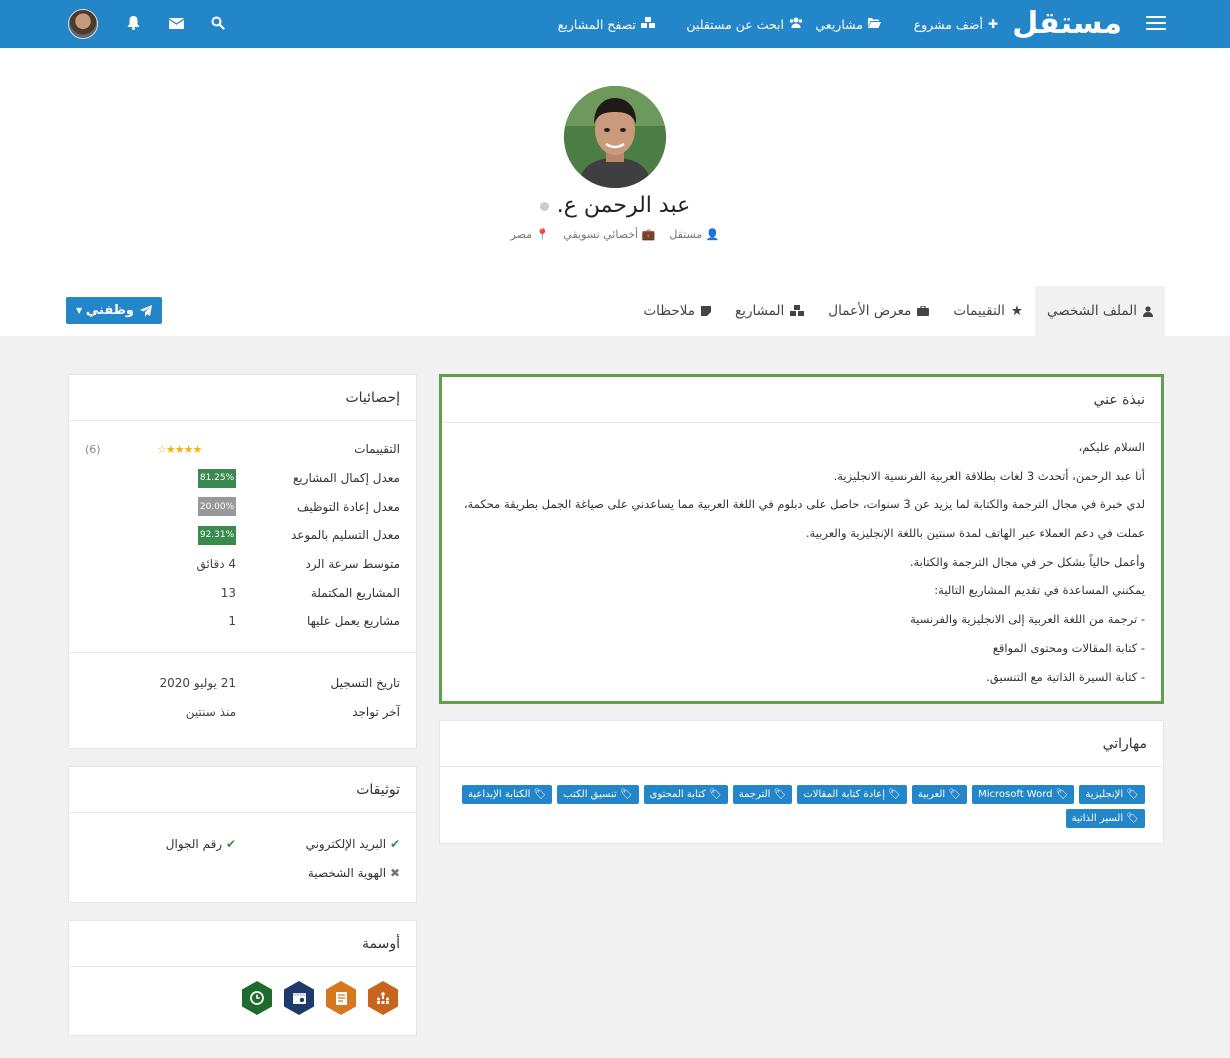  What do you see at coordinates (677, 311) in the screenshot?
I see `tab-notes: ملاحظات` at bounding box center [677, 311].